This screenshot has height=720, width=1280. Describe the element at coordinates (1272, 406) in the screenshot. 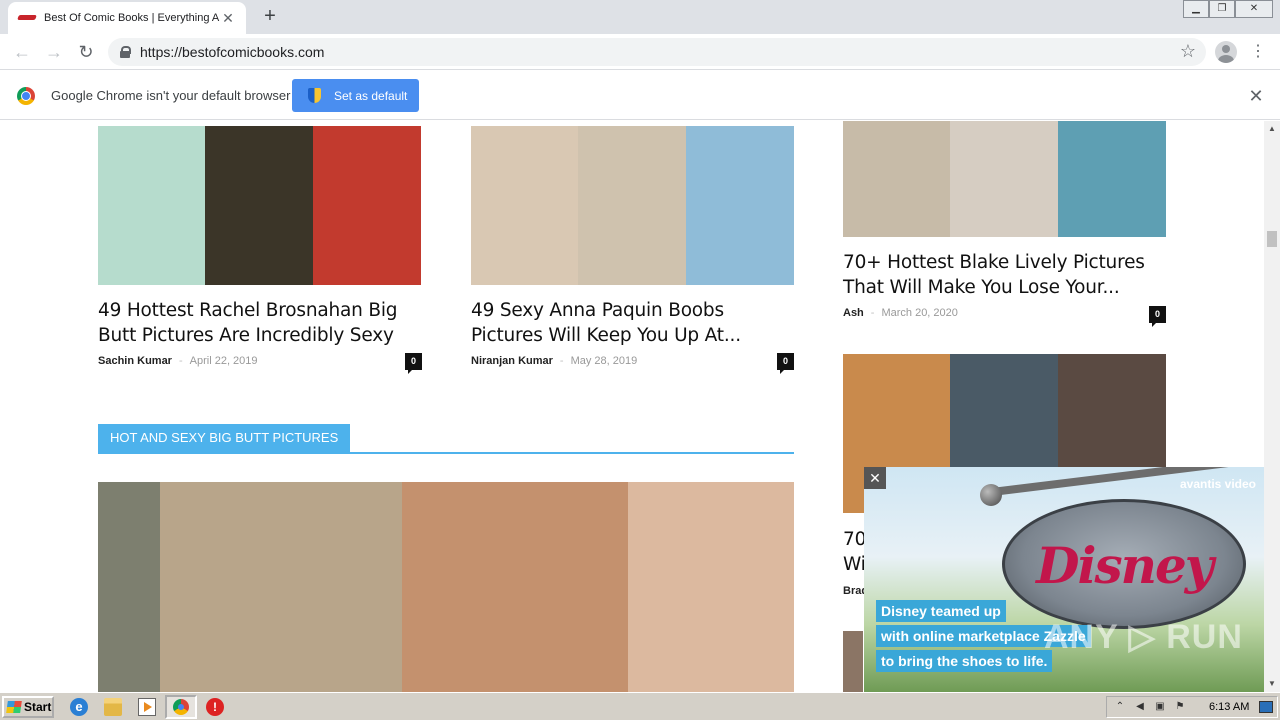

I see `page-scrollbar: ▲ ▼` at that location.